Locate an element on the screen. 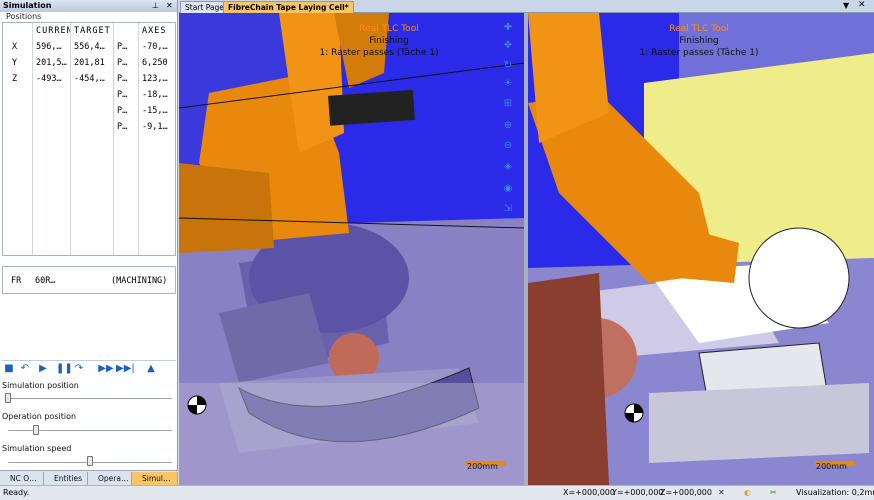  simulation-position-track is located at coordinates (90, 398).